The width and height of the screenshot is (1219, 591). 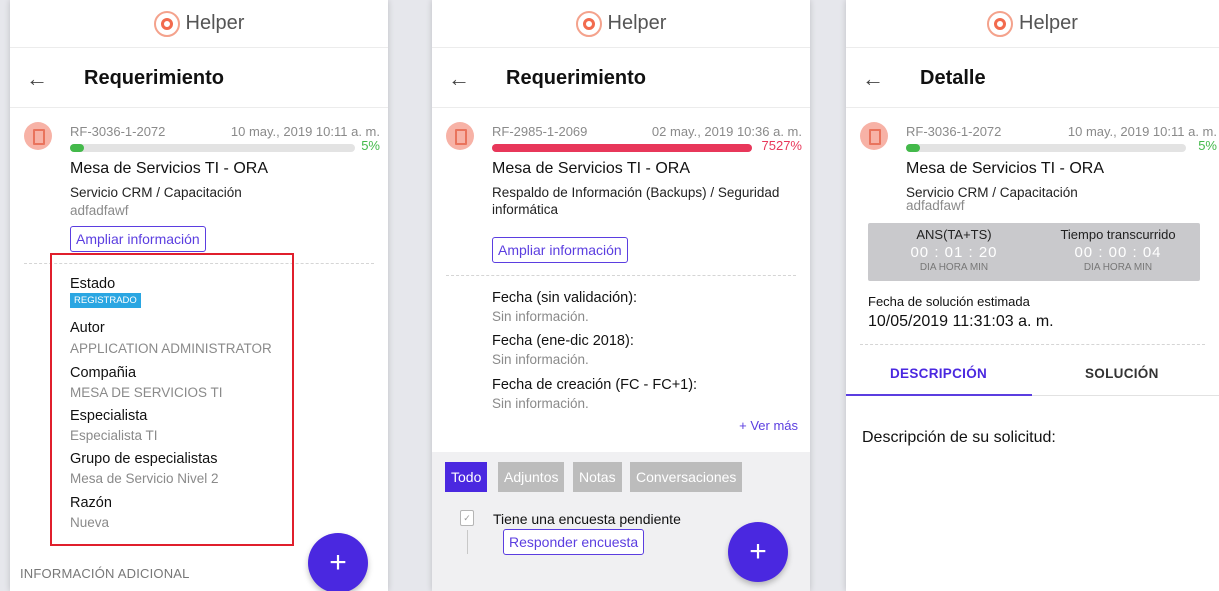 I want to click on ver-mas-link: + Ver más, so click(x=768, y=425).